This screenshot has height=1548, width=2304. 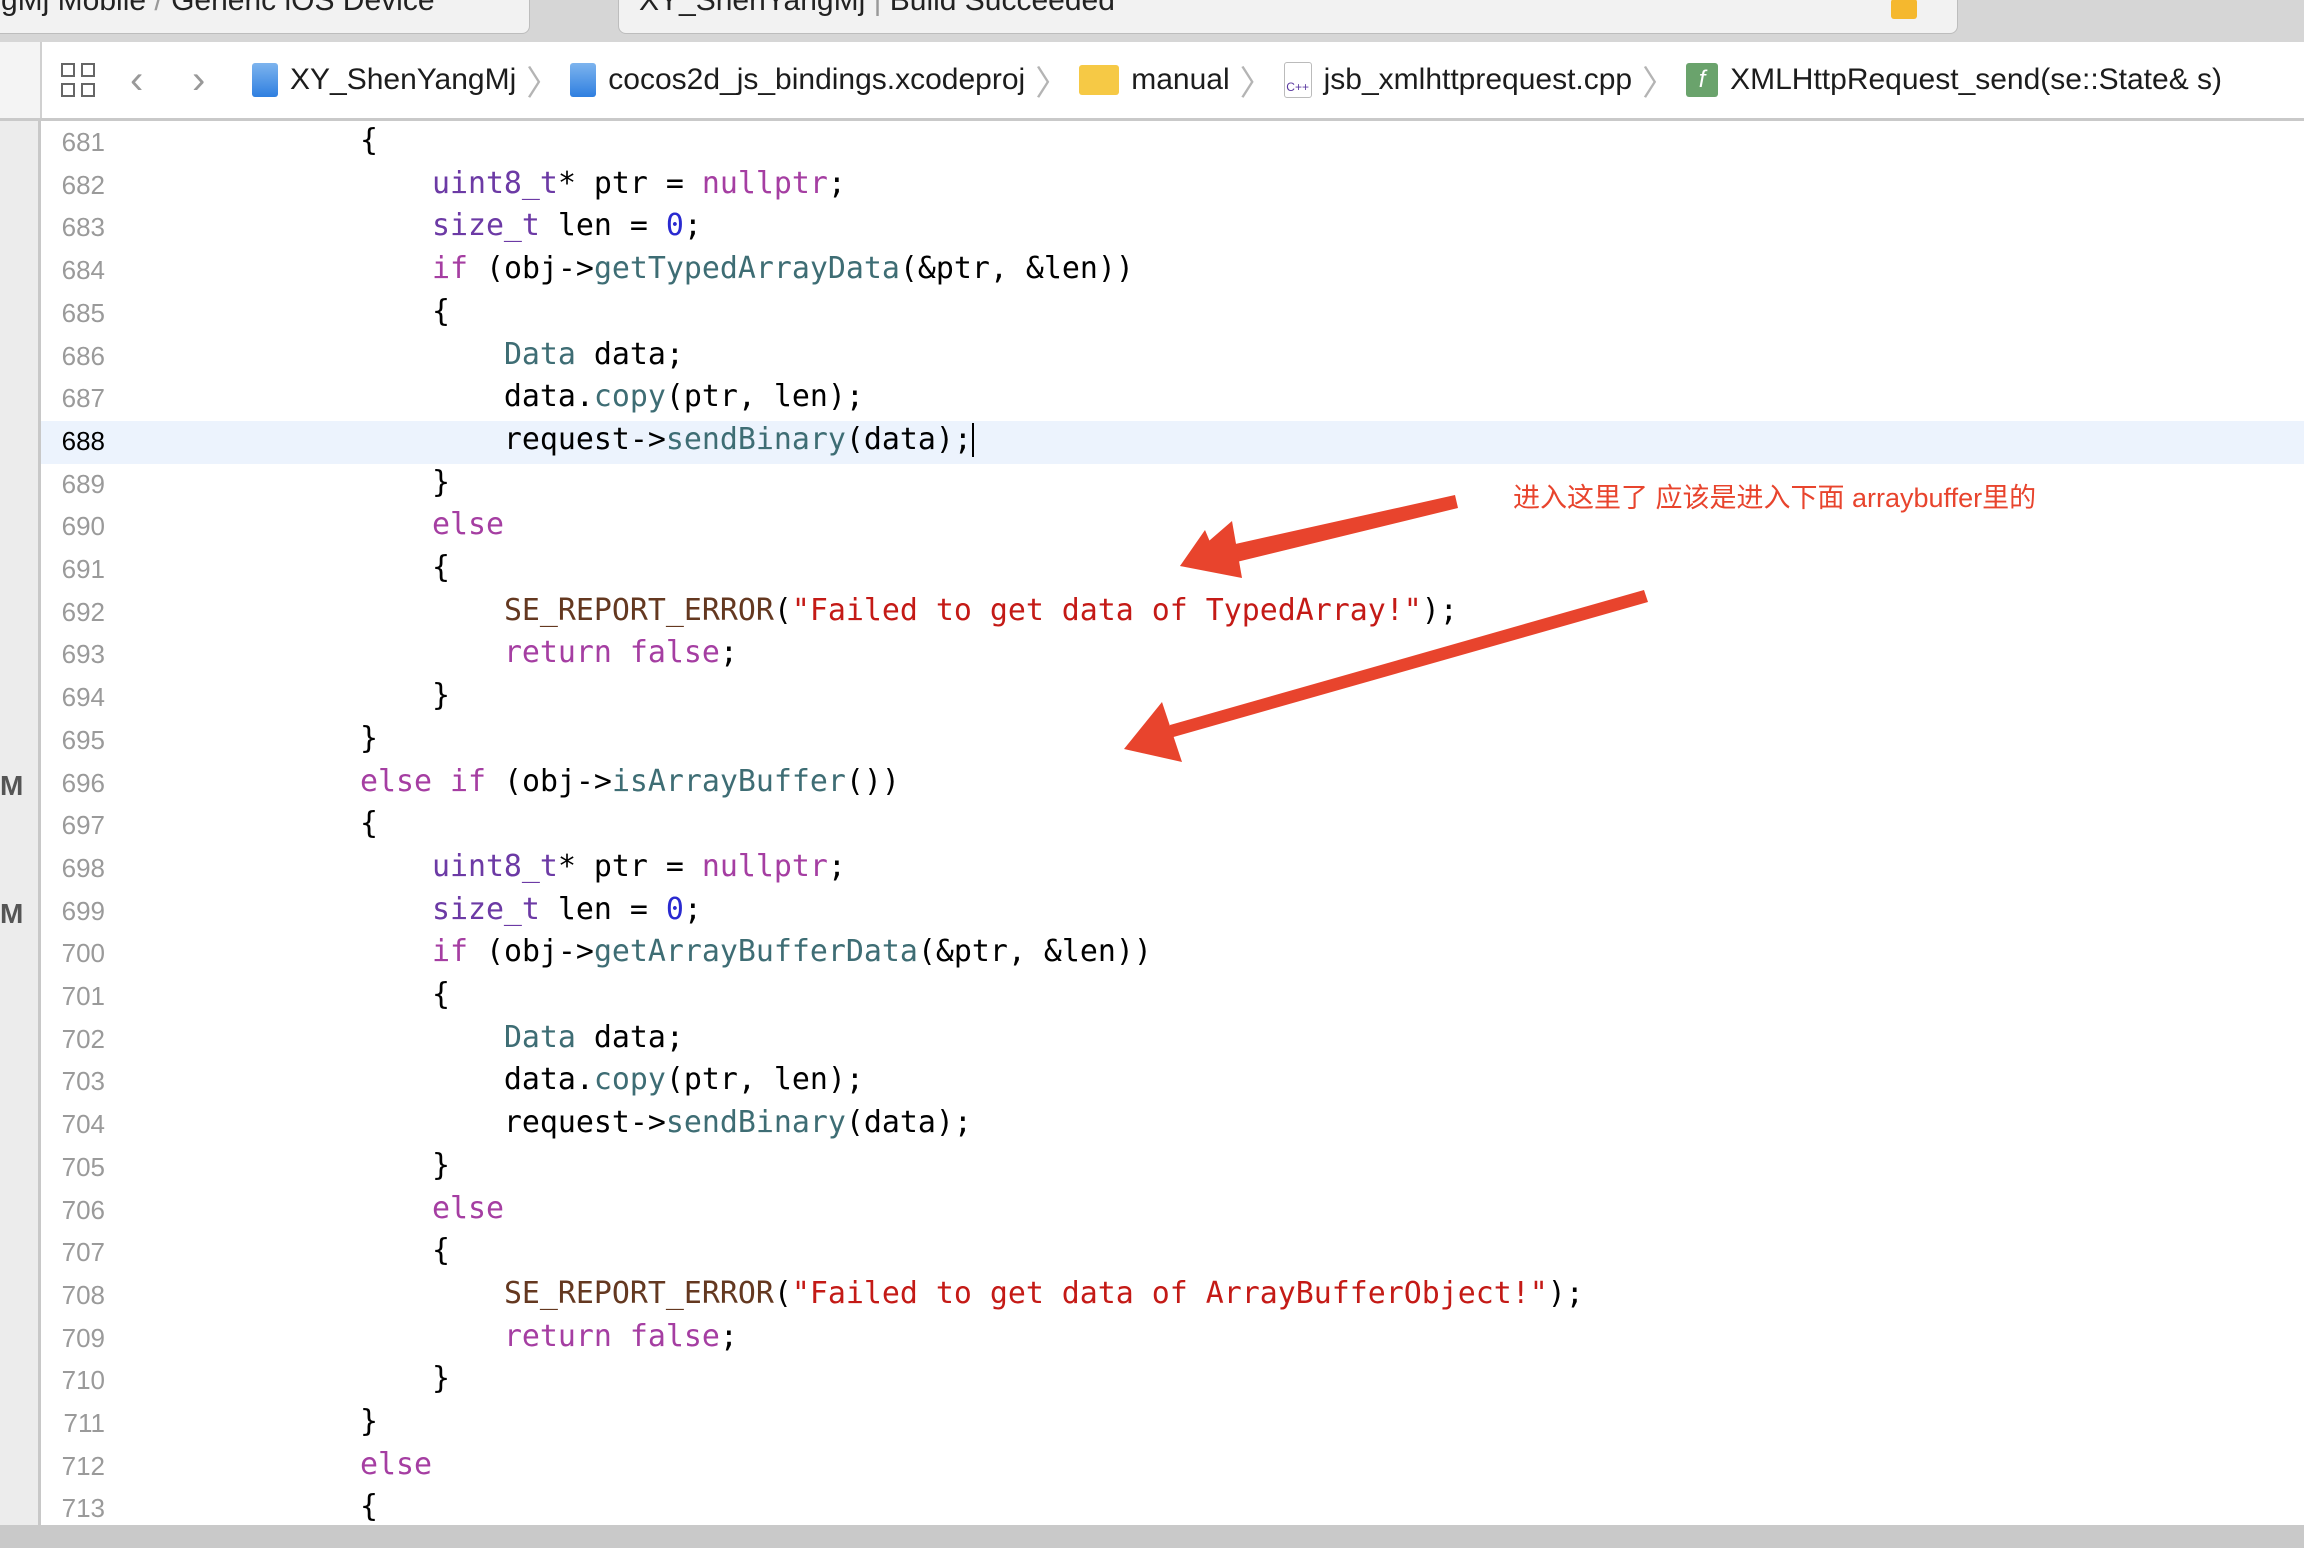 What do you see at coordinates (1775, 498) in the screenshot?
I see `annotation-text: 进入这里了 应该是进入下面 arraybuffer里的` at bounding box center [1775, 498].